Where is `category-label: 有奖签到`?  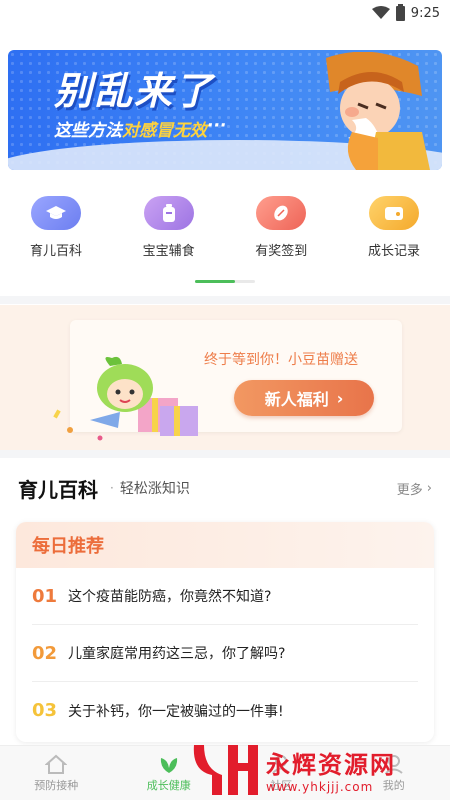 category-label: 有奖签到 is located at coordinates (281, 251).